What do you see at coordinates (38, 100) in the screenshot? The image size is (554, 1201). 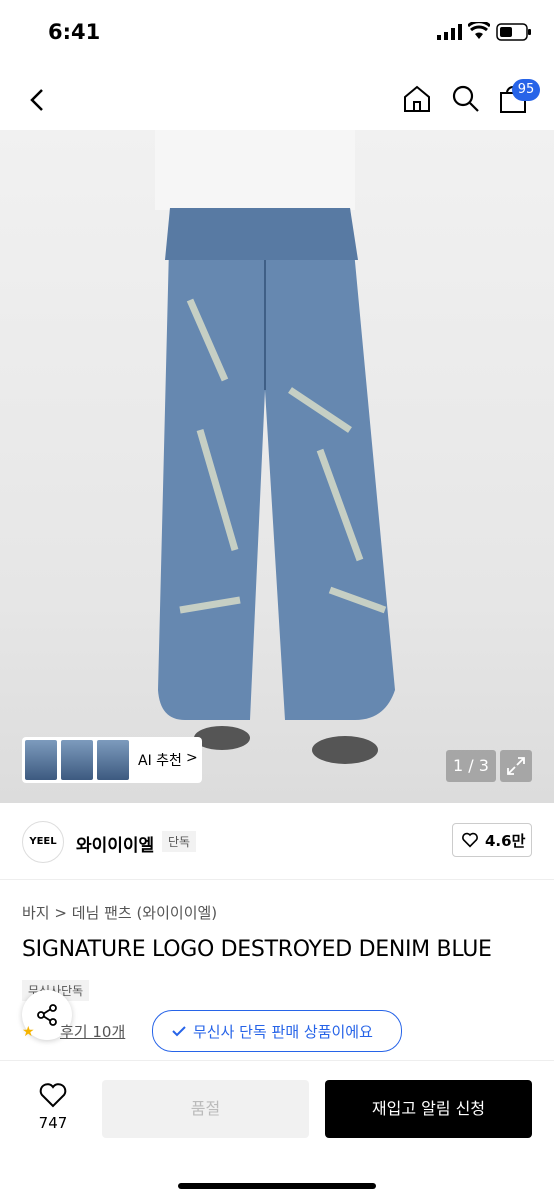 I see `back-icon` at bounding box center [38, 100].